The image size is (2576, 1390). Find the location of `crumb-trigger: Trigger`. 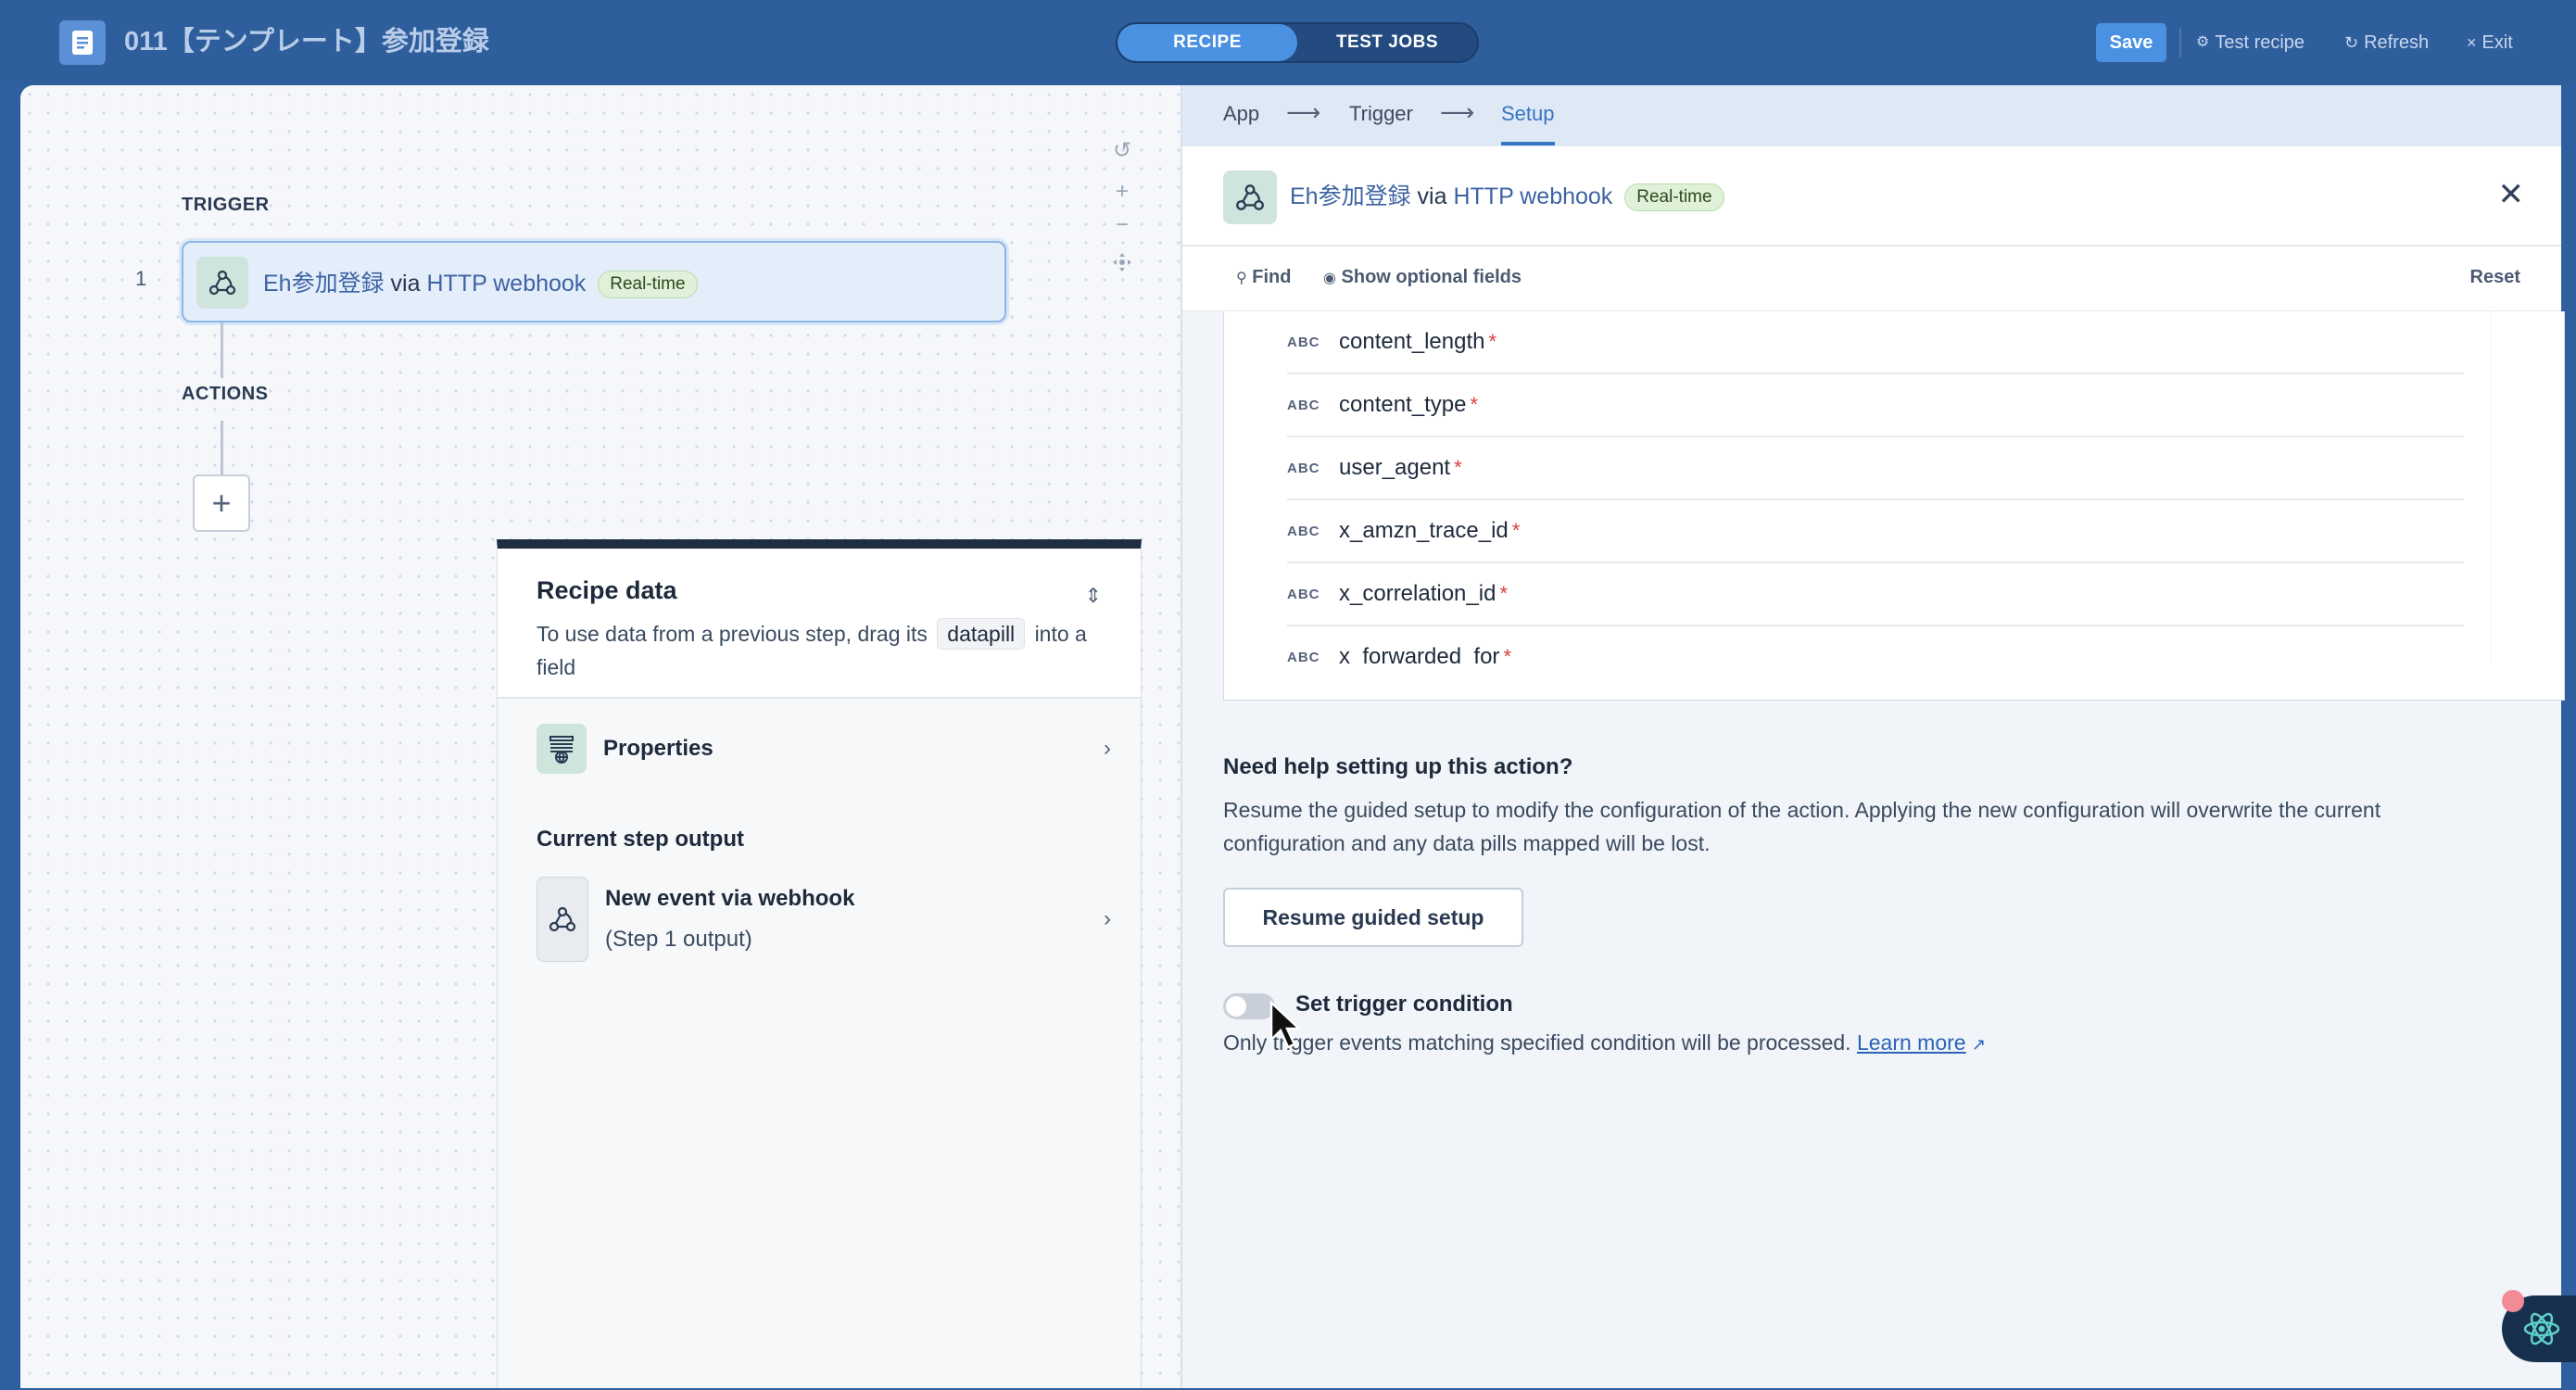

crumb-trigger: Trigger is located at coordinates (1381, 114).